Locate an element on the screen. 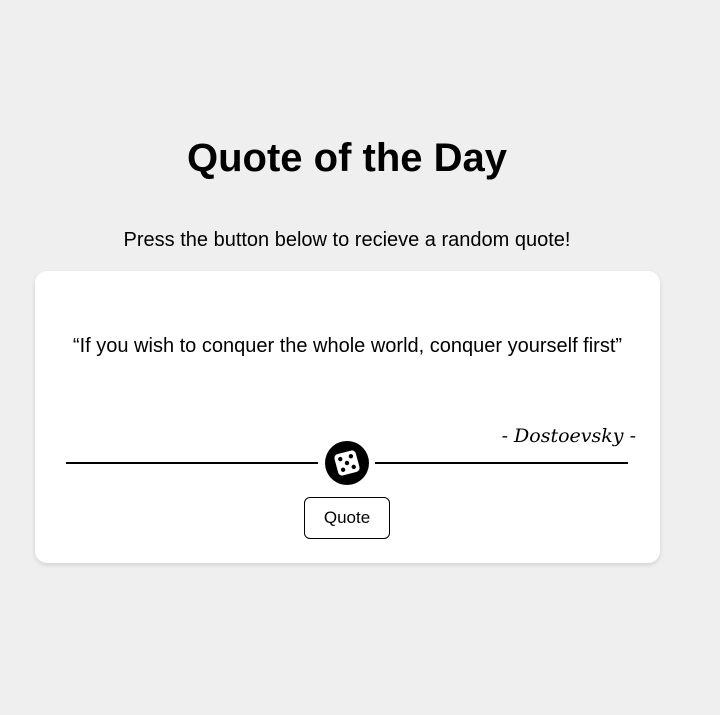  quote-button: Quote is located at coordinates (347, 518).